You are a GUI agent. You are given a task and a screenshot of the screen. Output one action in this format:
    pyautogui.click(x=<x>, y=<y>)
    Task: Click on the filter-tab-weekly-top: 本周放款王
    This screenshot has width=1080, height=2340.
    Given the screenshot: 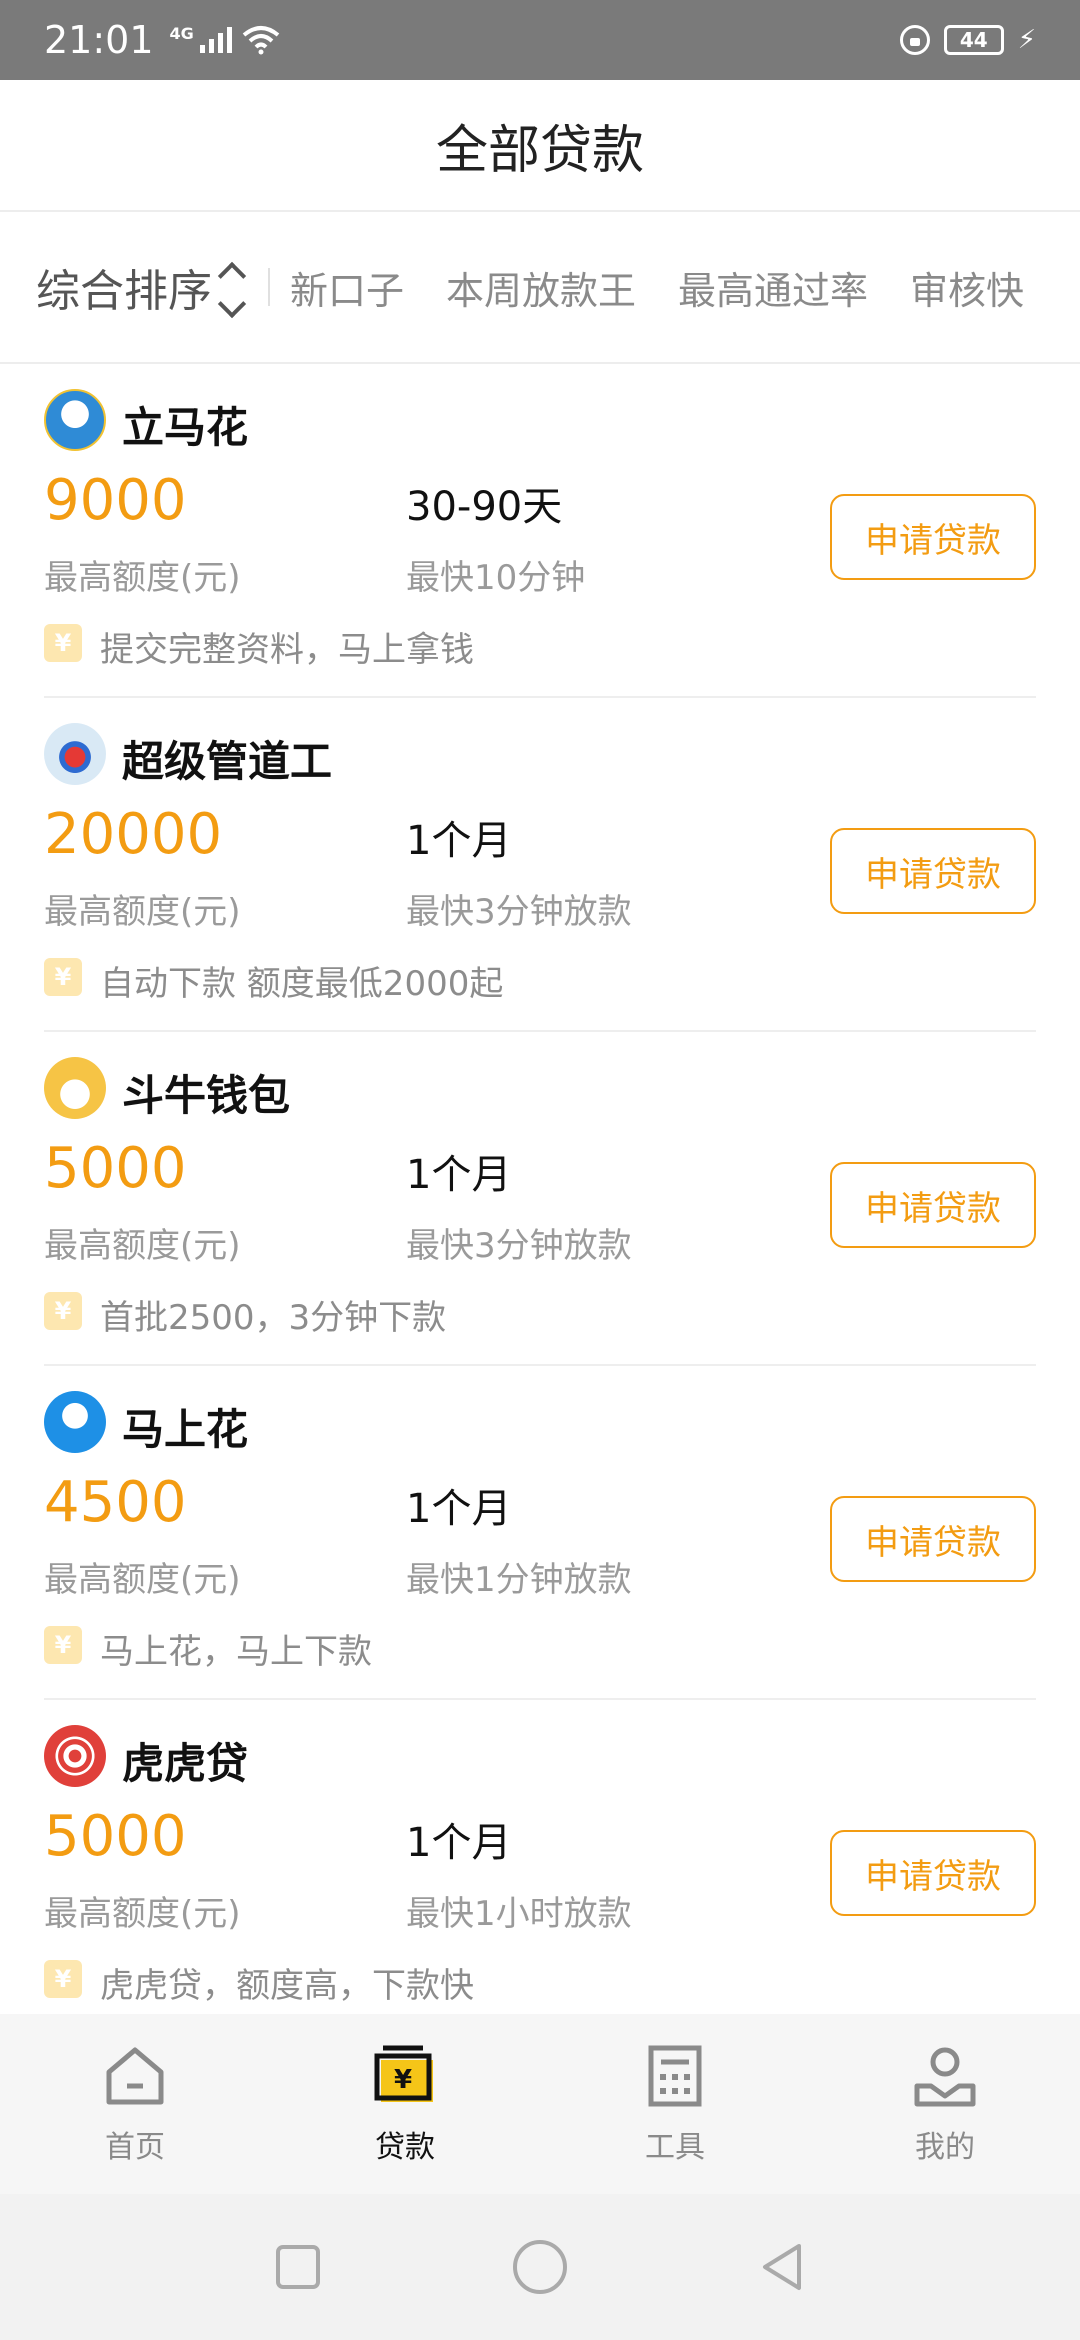 What is the action you would take?
    pyautogui.click(x=541, y=287)
    